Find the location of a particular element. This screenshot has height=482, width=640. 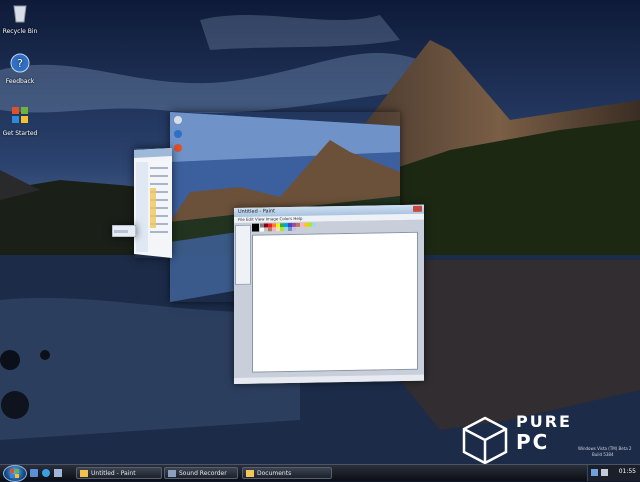

close-icon is located at coordinates (417, 208).